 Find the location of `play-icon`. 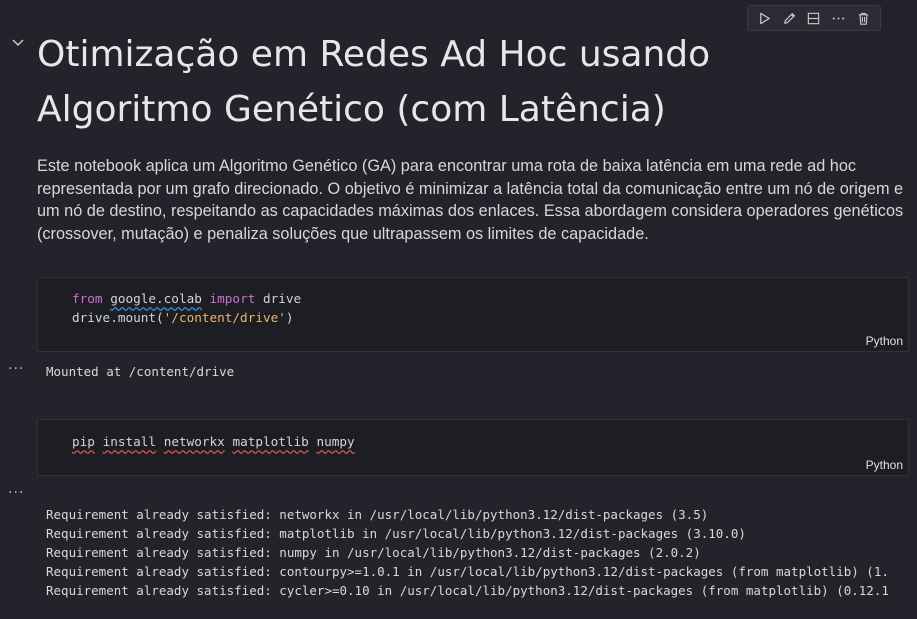

play-icon is located at coordinates (765, 18).